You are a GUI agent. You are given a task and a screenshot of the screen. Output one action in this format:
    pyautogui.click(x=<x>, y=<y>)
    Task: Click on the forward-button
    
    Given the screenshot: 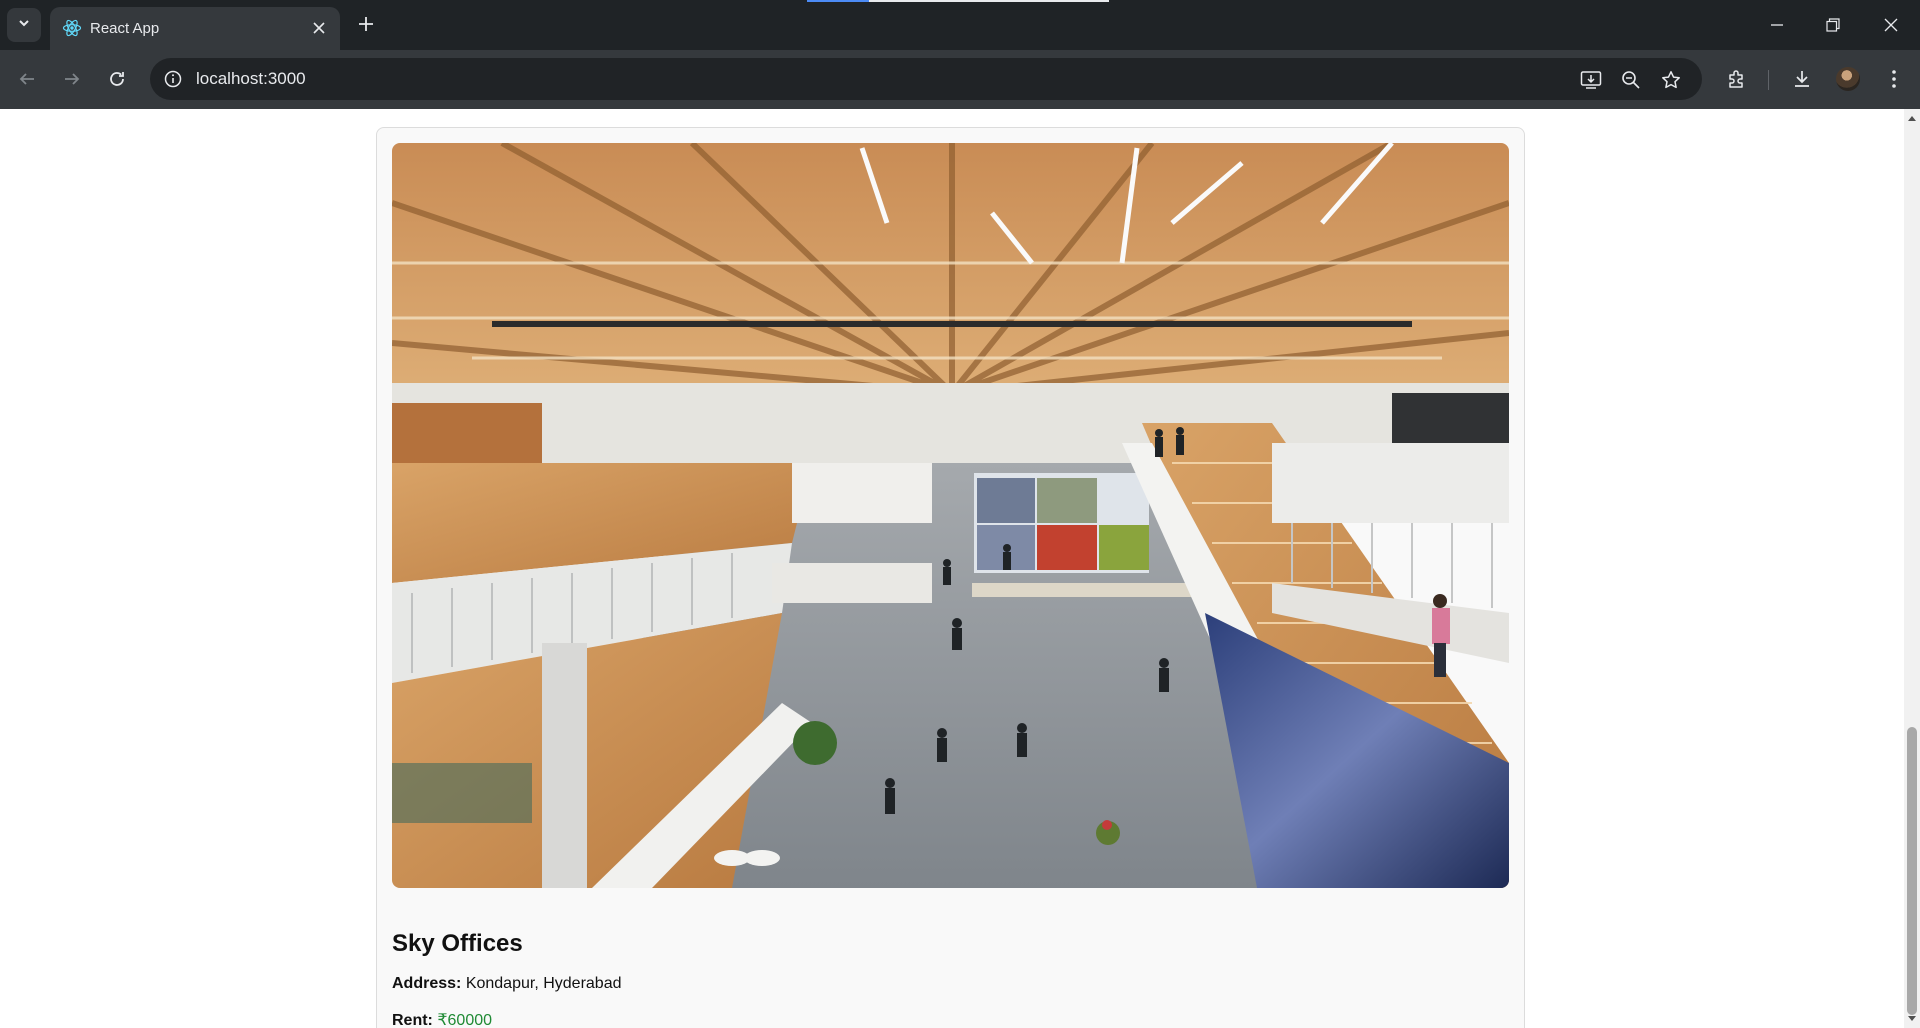 What is the action you would take?
    pyautogui.click(x=72, y=79)
    